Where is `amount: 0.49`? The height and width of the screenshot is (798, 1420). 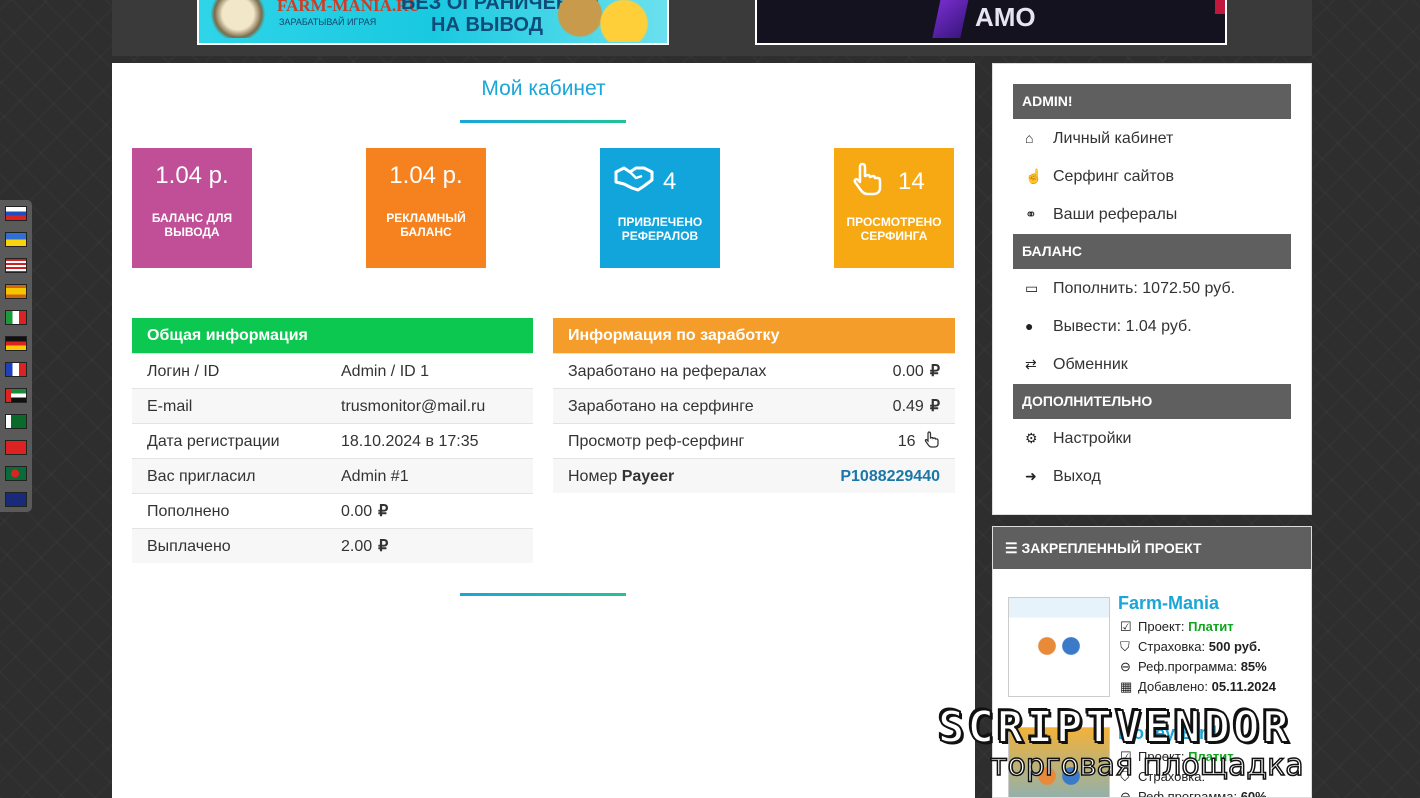 amount: 0.49 is located at coordinates (908, 406).